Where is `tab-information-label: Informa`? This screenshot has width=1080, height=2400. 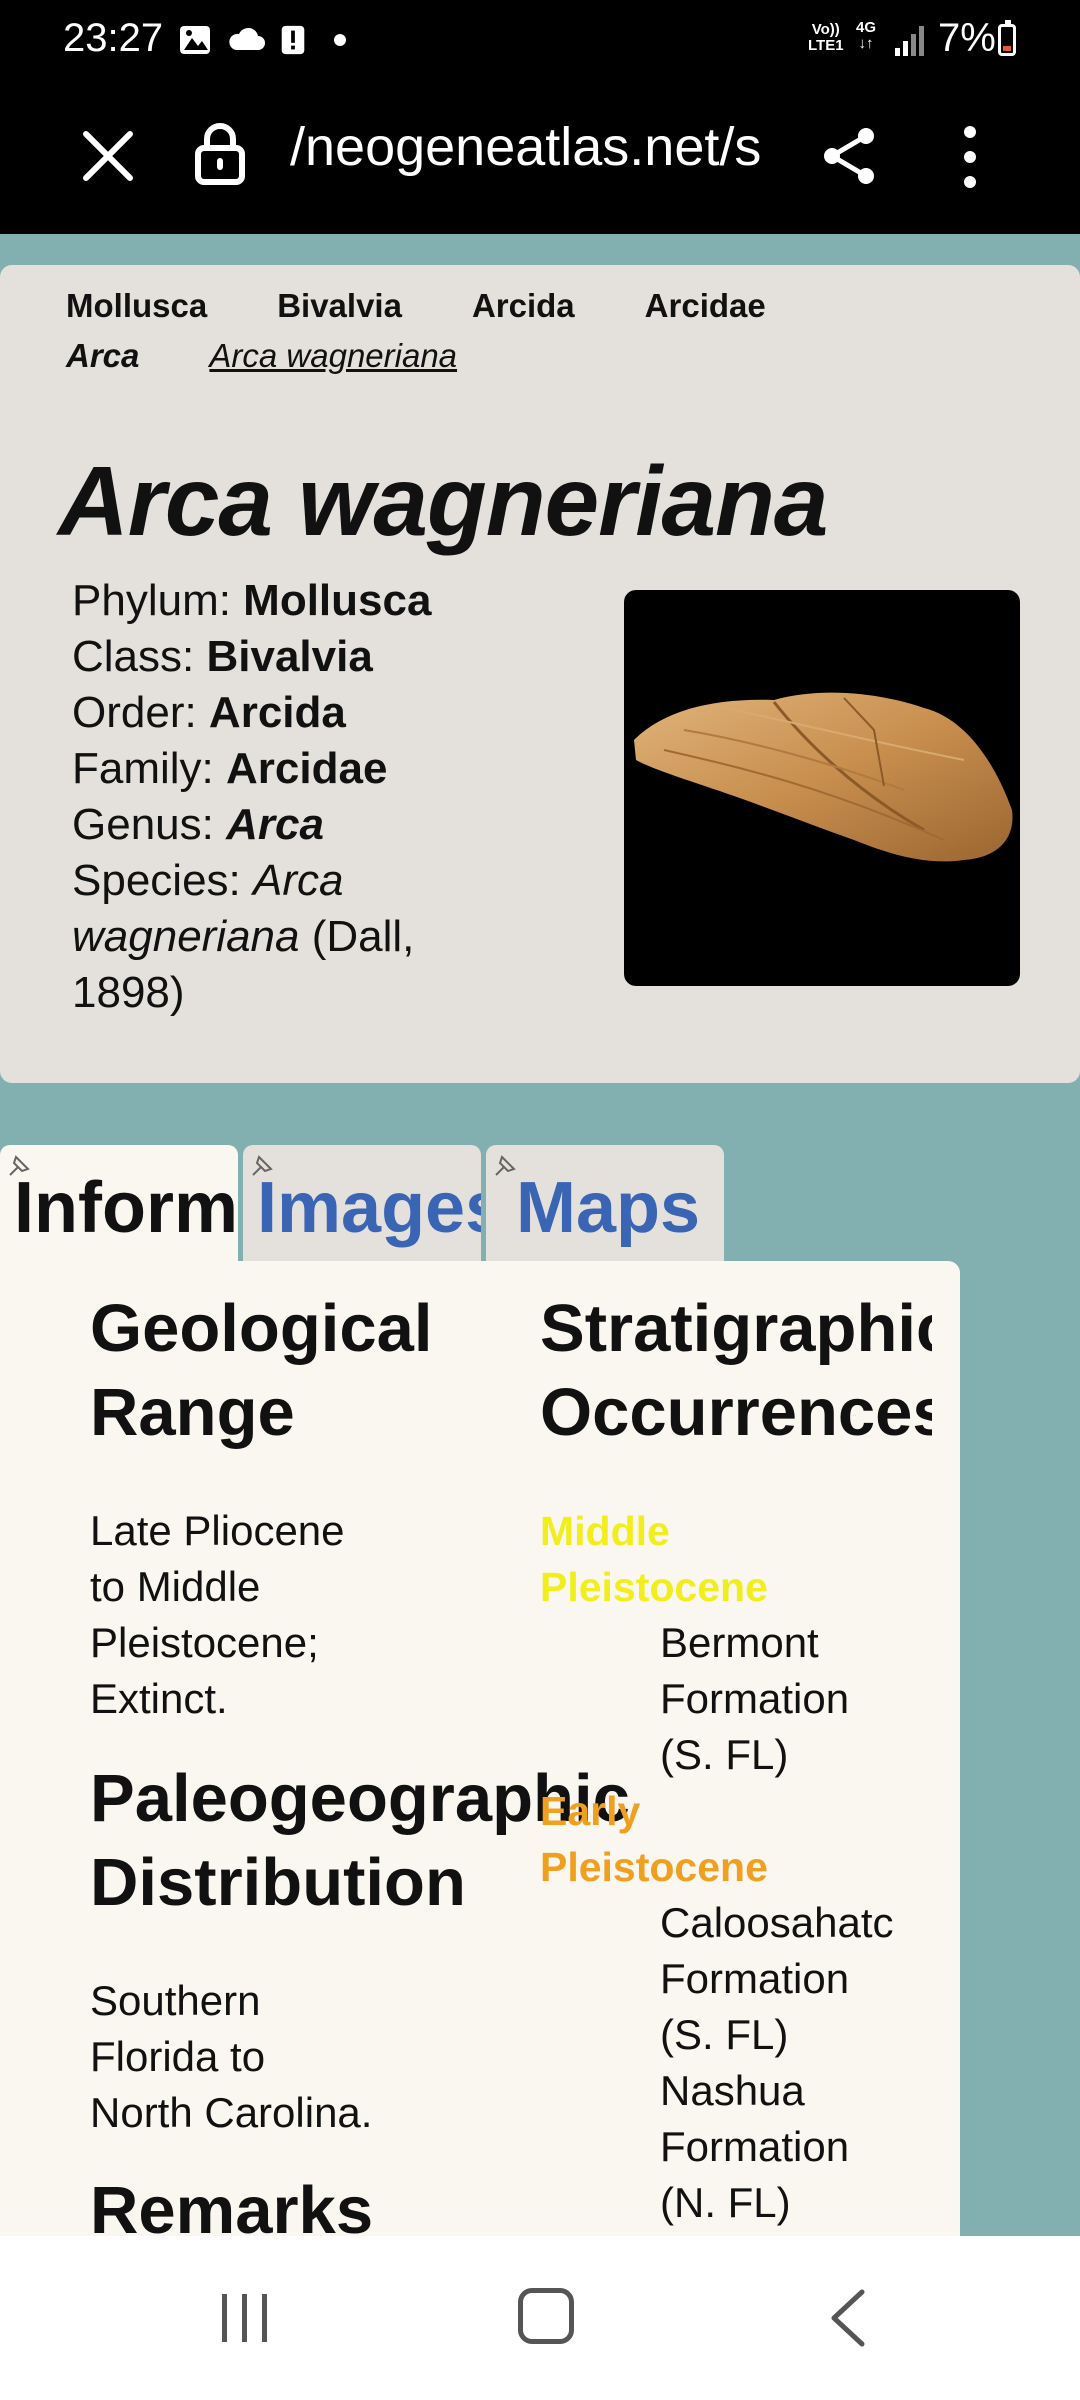 tab-information-label: Informa is located at coordinates (126, 1208).